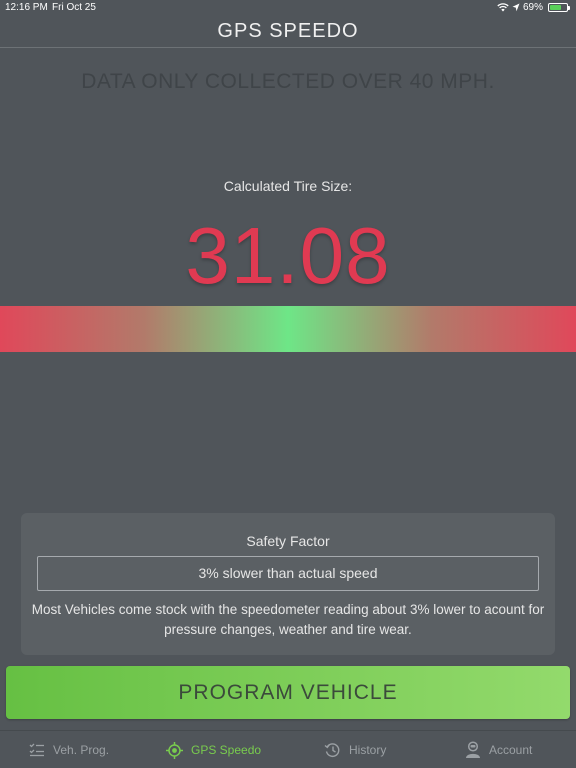 This screenshot has width=576, height=768. Describe the element at coordinates (26, 7) in the screenshot. I see `status-time: 12:16 PM` at that location.